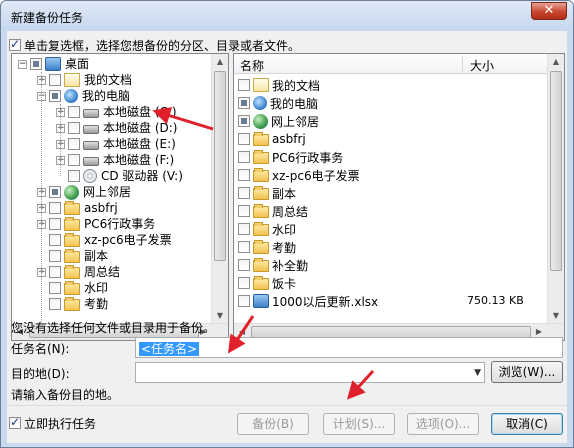 The image size is (574, 448). I want to click on list-item-name: 我的电脑, so click(294, 103).